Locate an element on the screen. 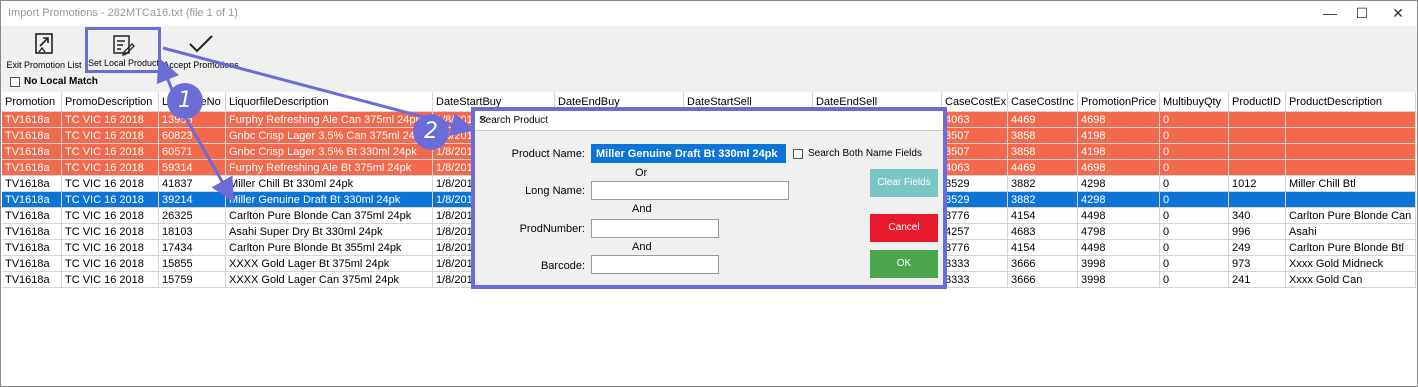 The image size is (1418, 387). cell-liquorfile-description: XXXX Gold Lager Can 375ml 24pk is located at coordinates (329, 280).